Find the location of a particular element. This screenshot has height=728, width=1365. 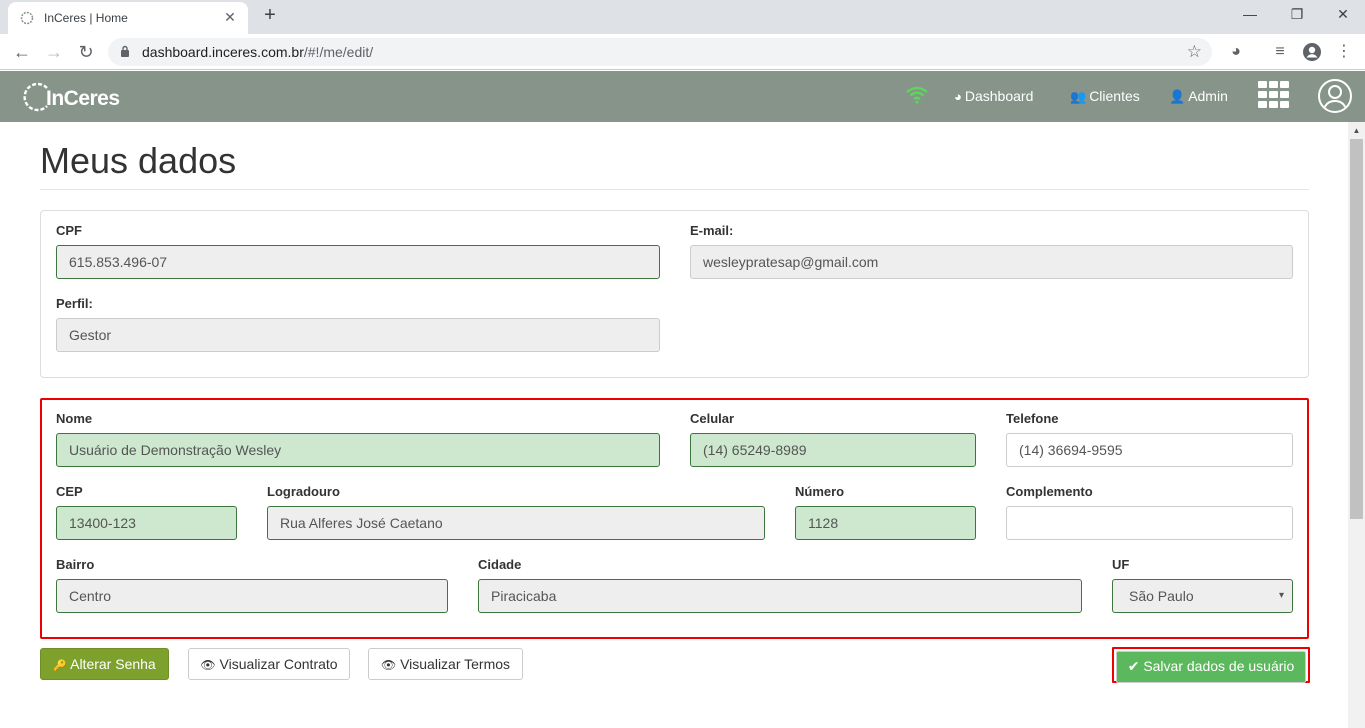

tab-close-icon: ✕ is located at coordinates (230, 17).